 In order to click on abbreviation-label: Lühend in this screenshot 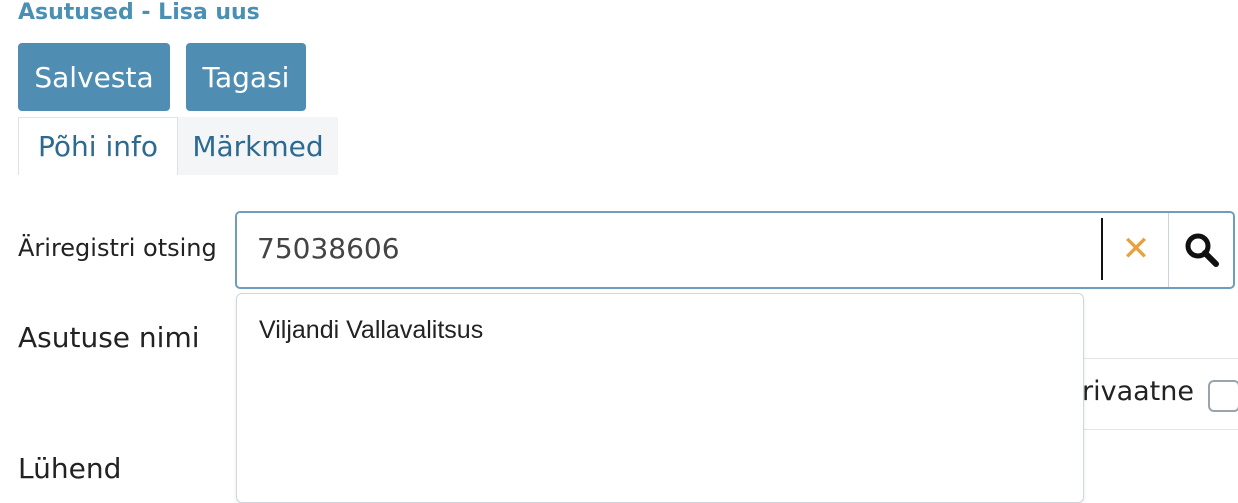, I will do `click(70, 468)`.